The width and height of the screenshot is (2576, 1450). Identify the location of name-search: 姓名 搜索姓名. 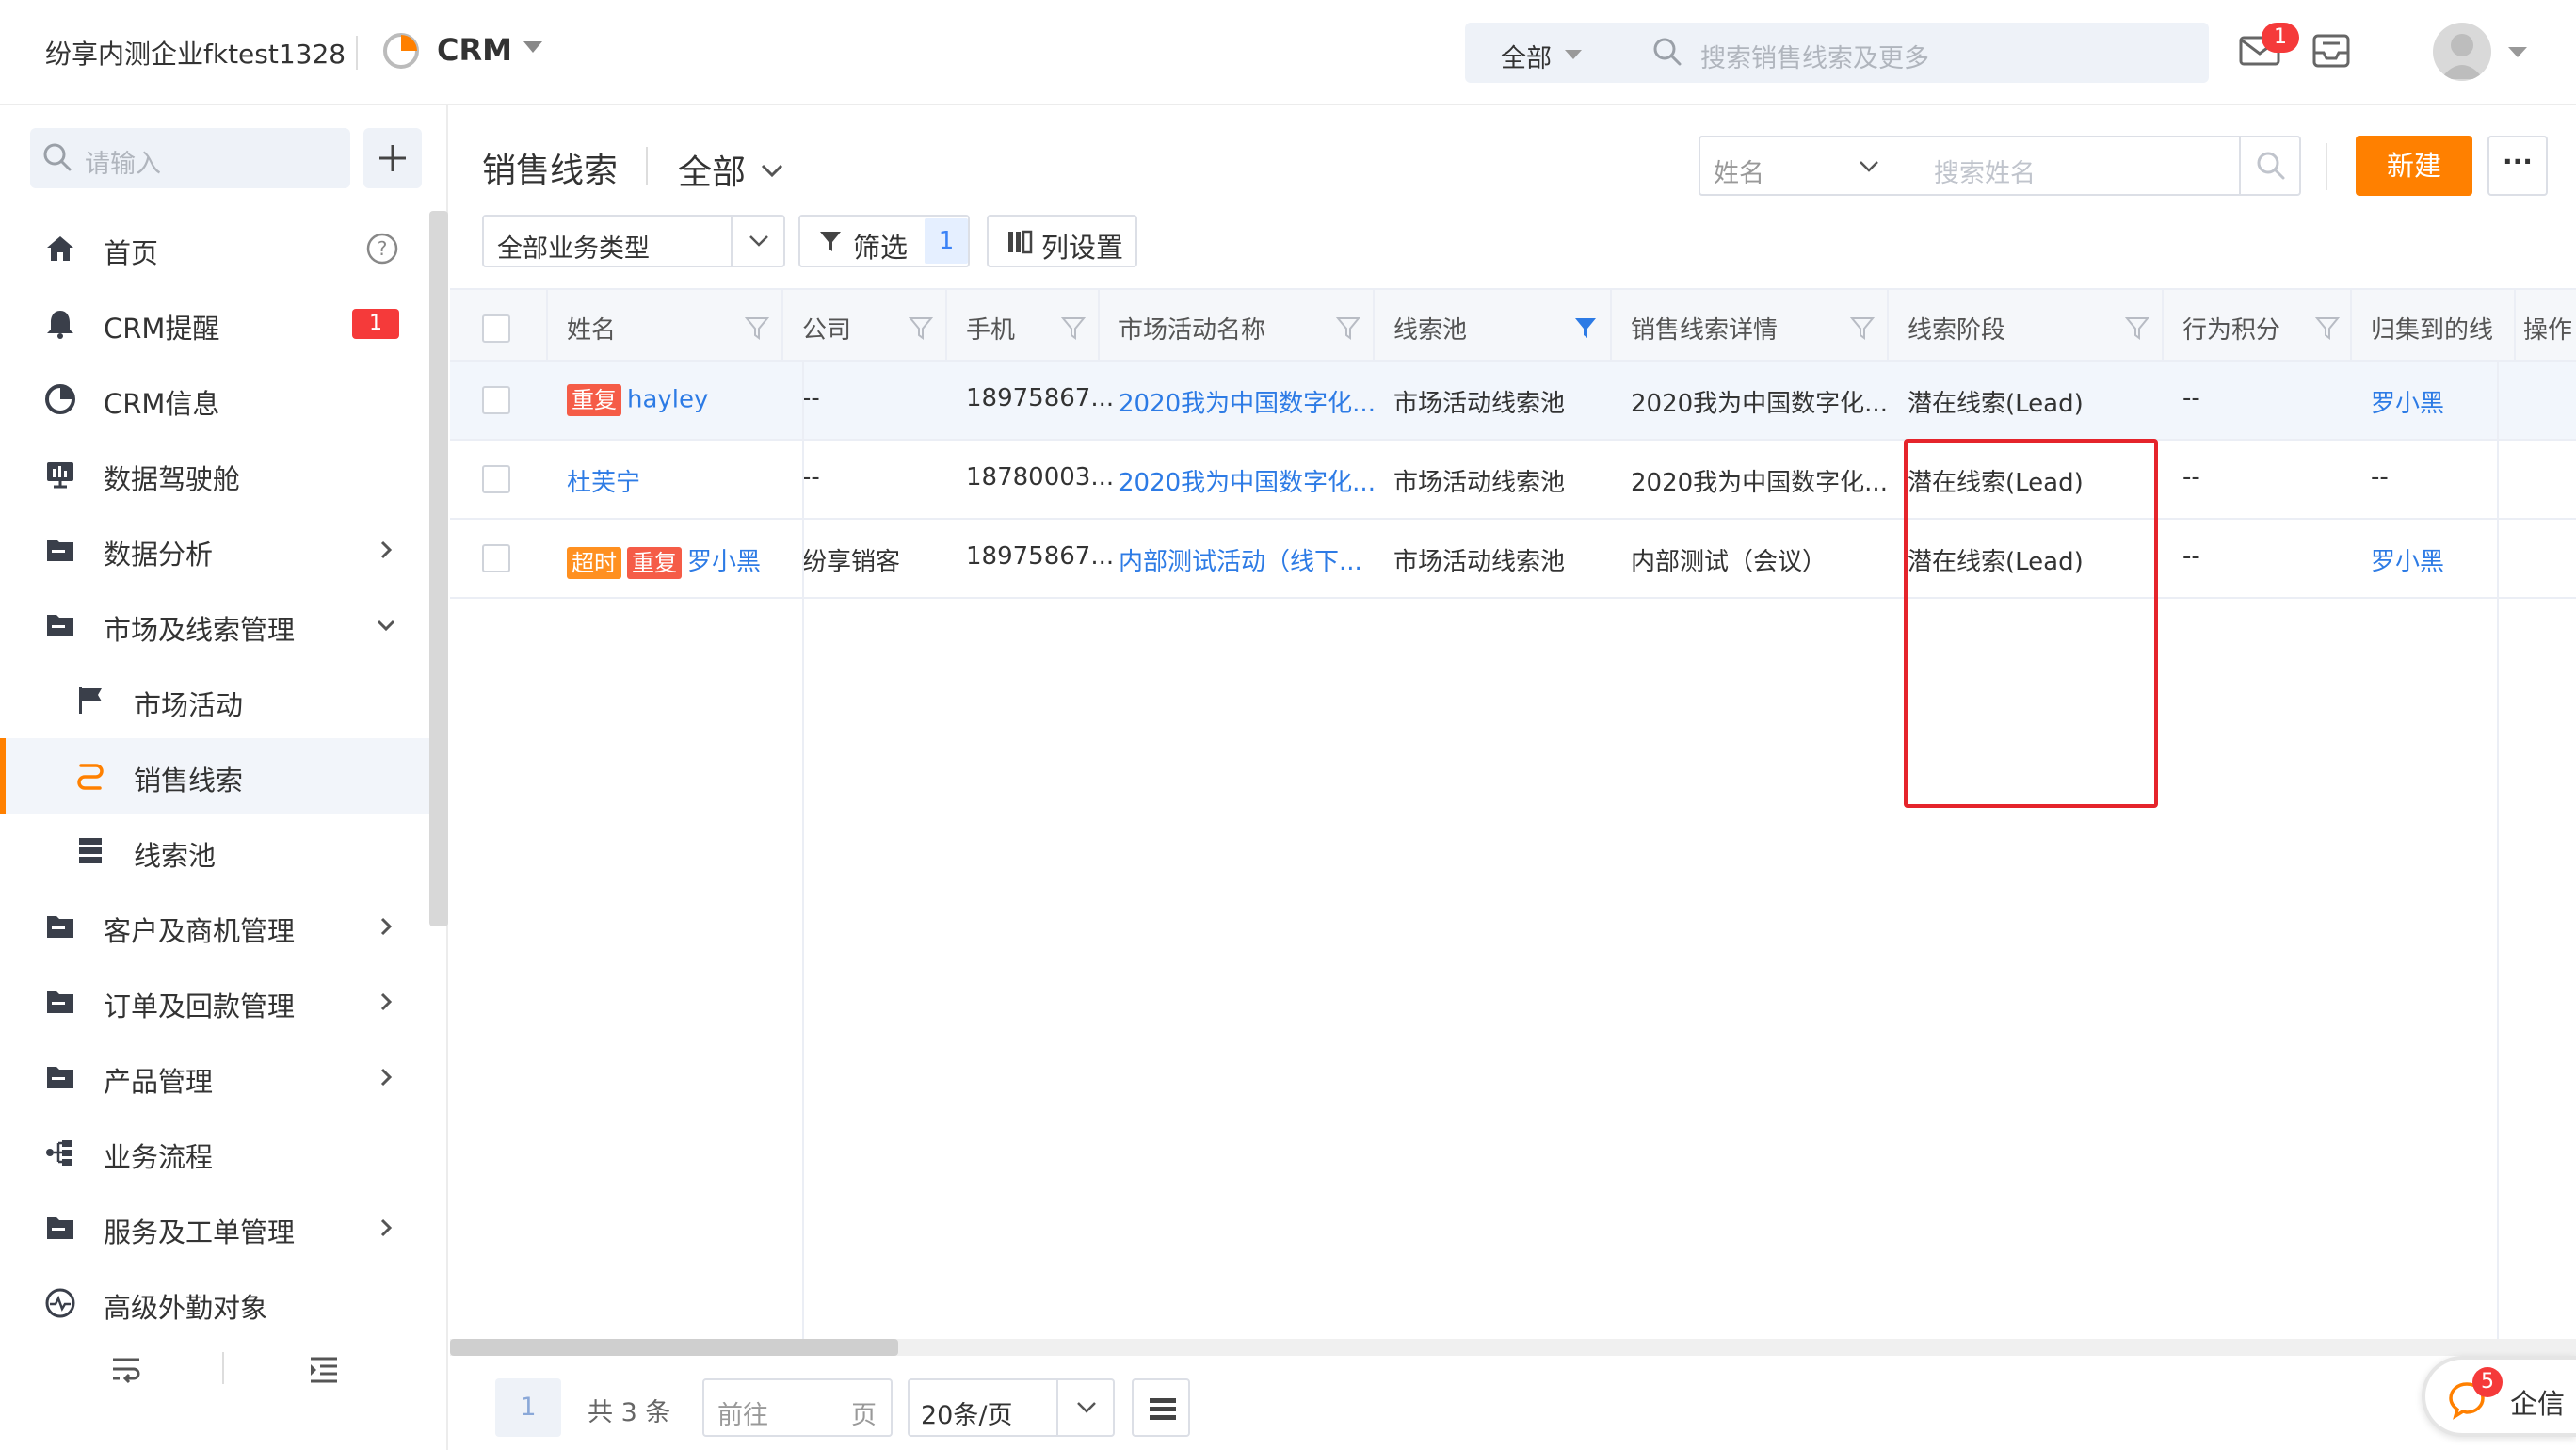
(2000, 166).